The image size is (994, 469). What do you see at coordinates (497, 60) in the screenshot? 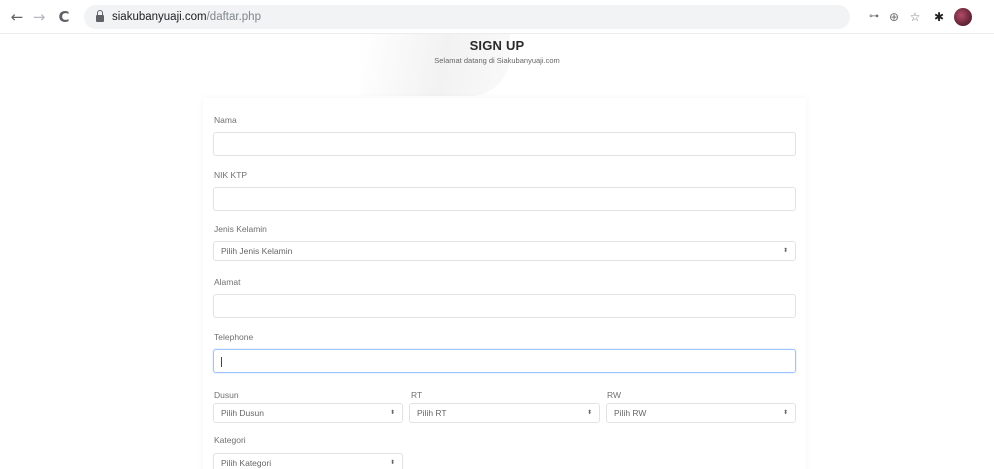
I see `page-subtitle: Selamat datang di Siakubanyuaji.com` at bounding box center [497, 60].